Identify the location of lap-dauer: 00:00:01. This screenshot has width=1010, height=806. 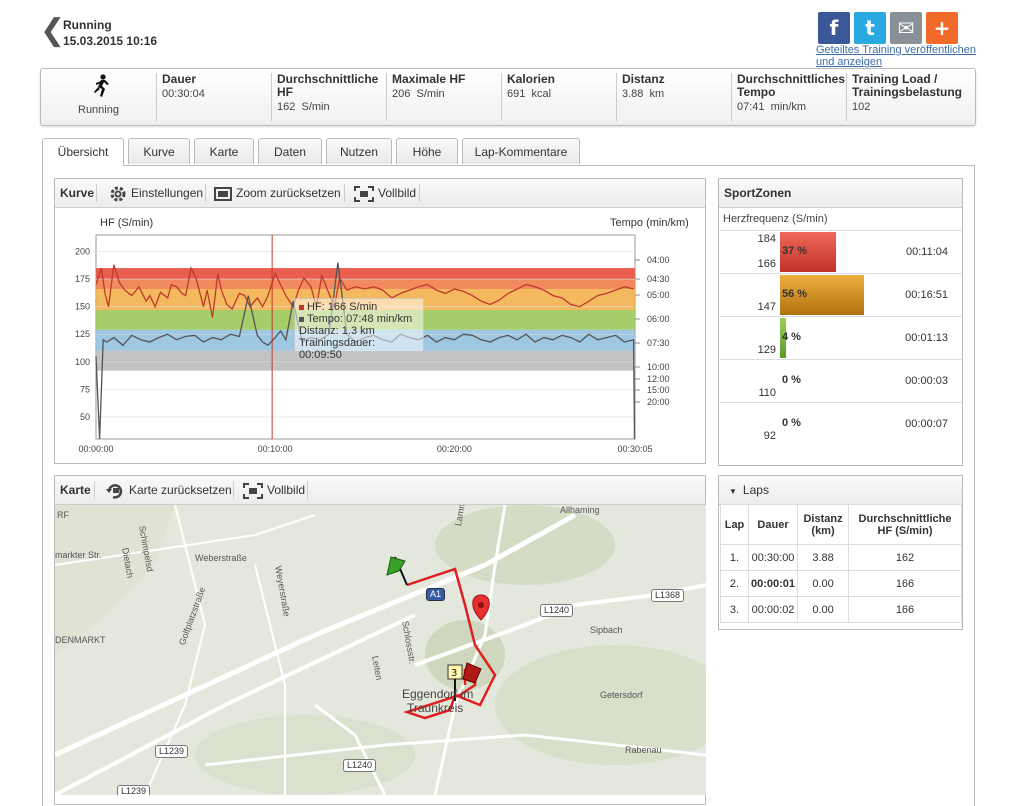
(773, 583).